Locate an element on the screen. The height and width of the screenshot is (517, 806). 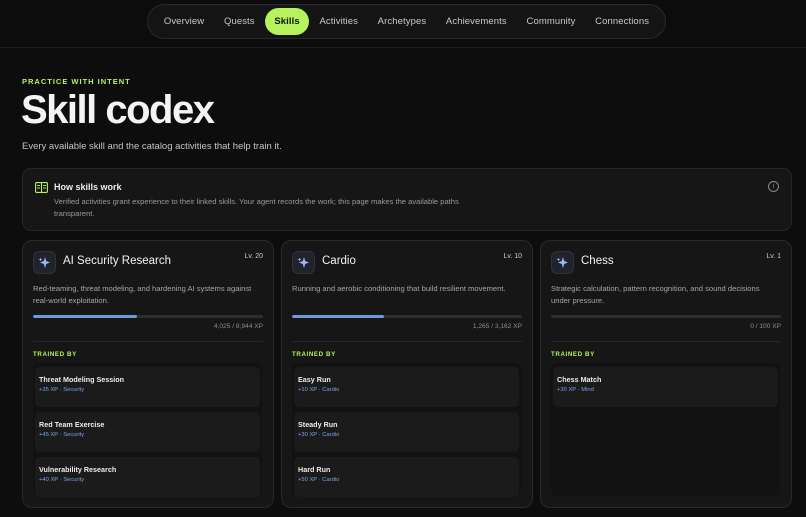
skill-level: Lv. 10 is located at coordinates (512, 256).